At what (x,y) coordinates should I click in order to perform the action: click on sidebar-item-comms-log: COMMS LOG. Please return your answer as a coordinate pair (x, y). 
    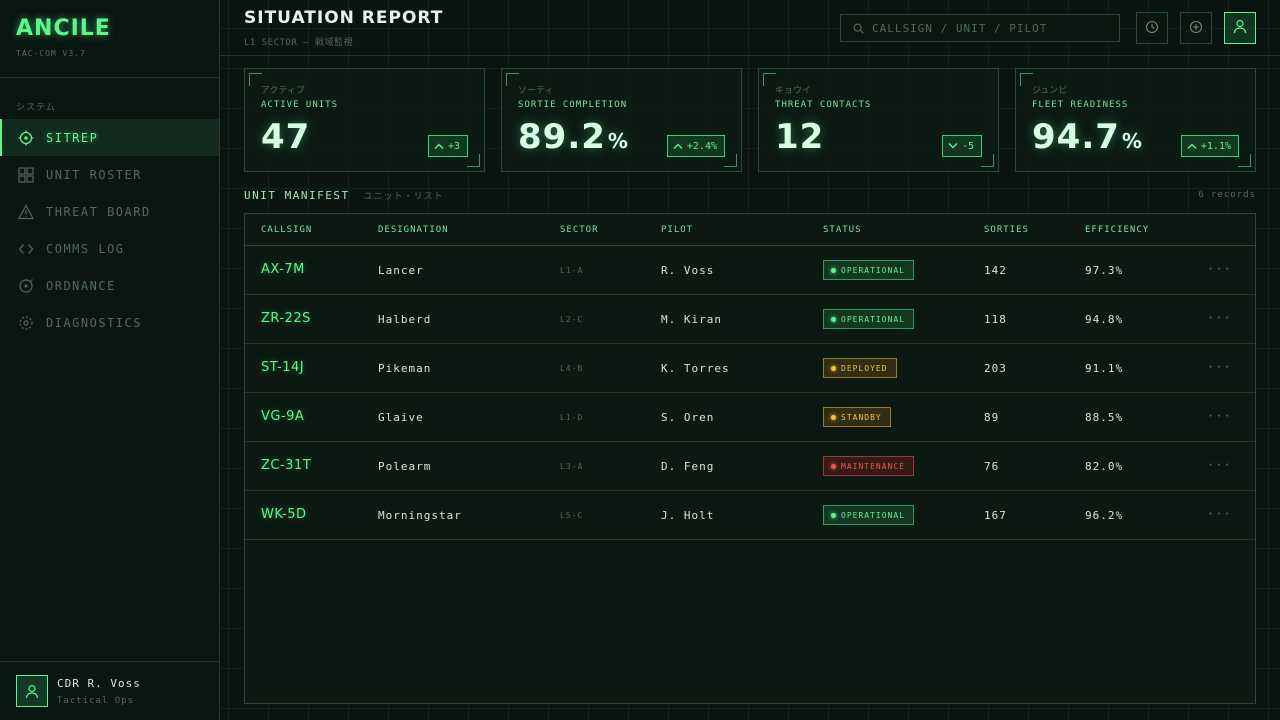
    Looking at the image, I should click on (109, 248).